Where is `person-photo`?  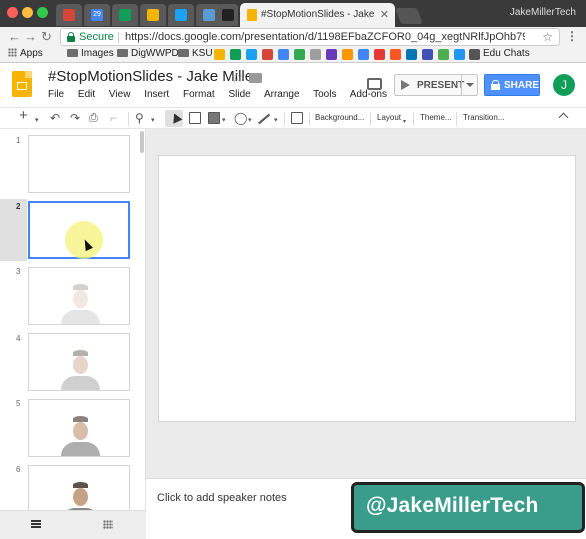
person-photo is located at coordinates (79, 434).